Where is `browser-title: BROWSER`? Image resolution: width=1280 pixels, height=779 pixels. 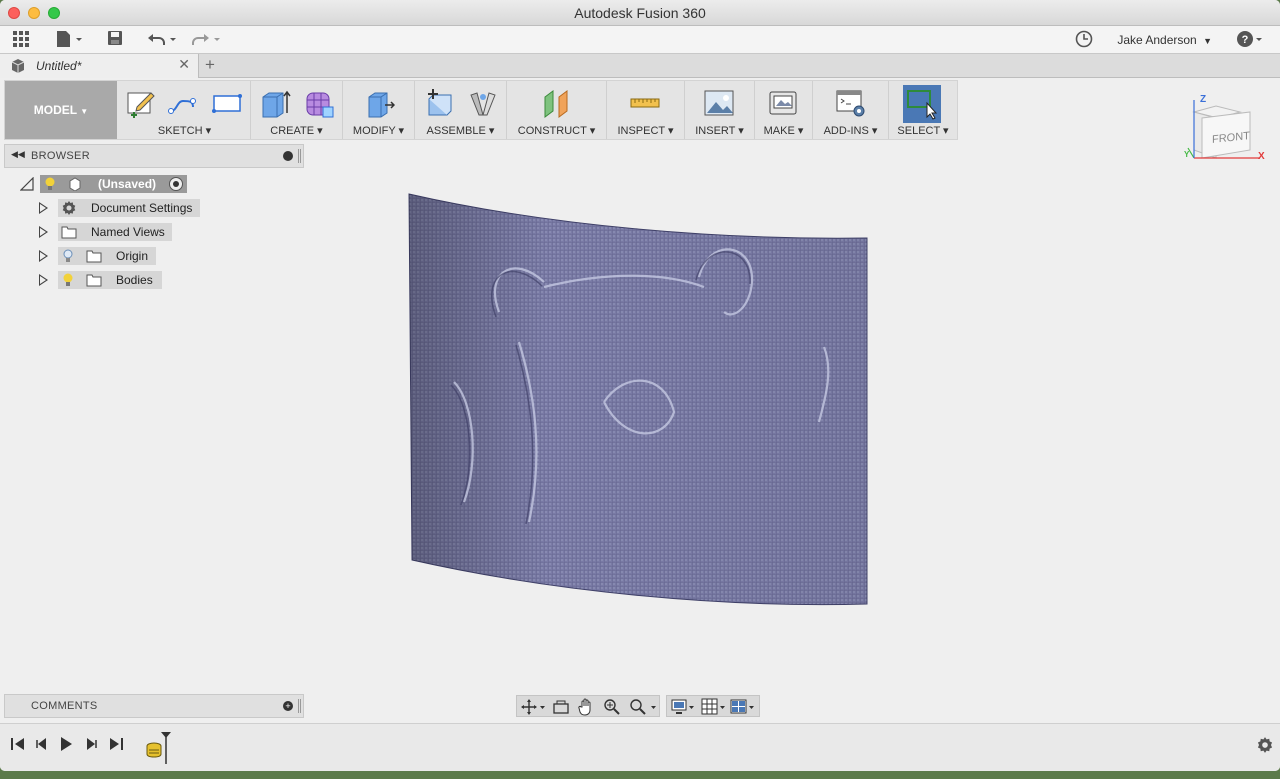 browser-title: BROWSER is located at coordinates (60, 156).